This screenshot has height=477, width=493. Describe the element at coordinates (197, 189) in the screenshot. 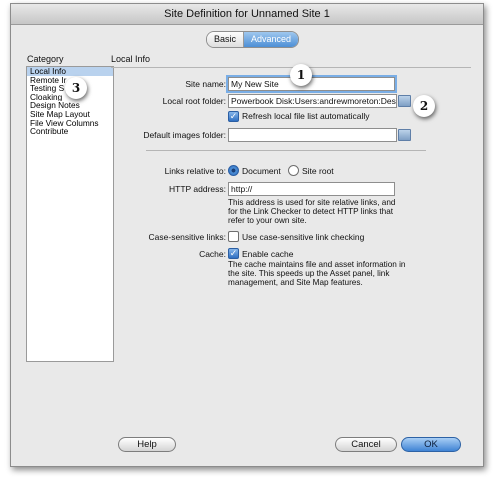

I see `http-address-label: HTTP address:` at that location.